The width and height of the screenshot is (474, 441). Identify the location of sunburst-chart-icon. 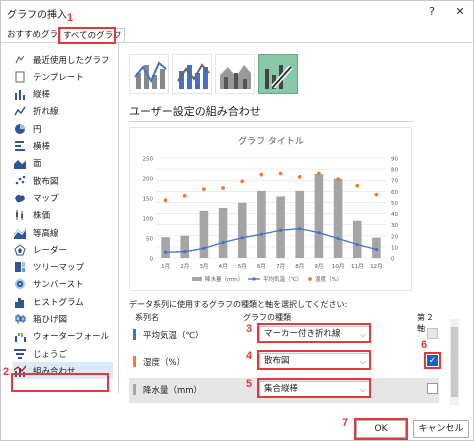
(19, 284).